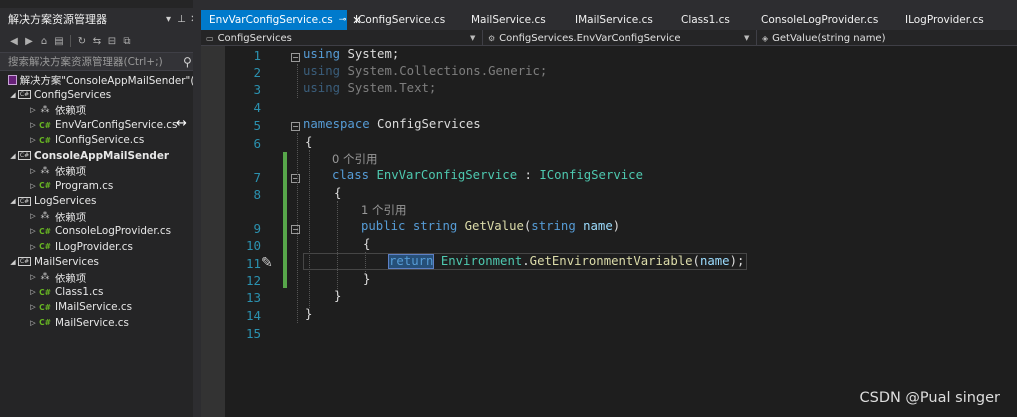  I want to click on indicator-margin, so click(213, 231).